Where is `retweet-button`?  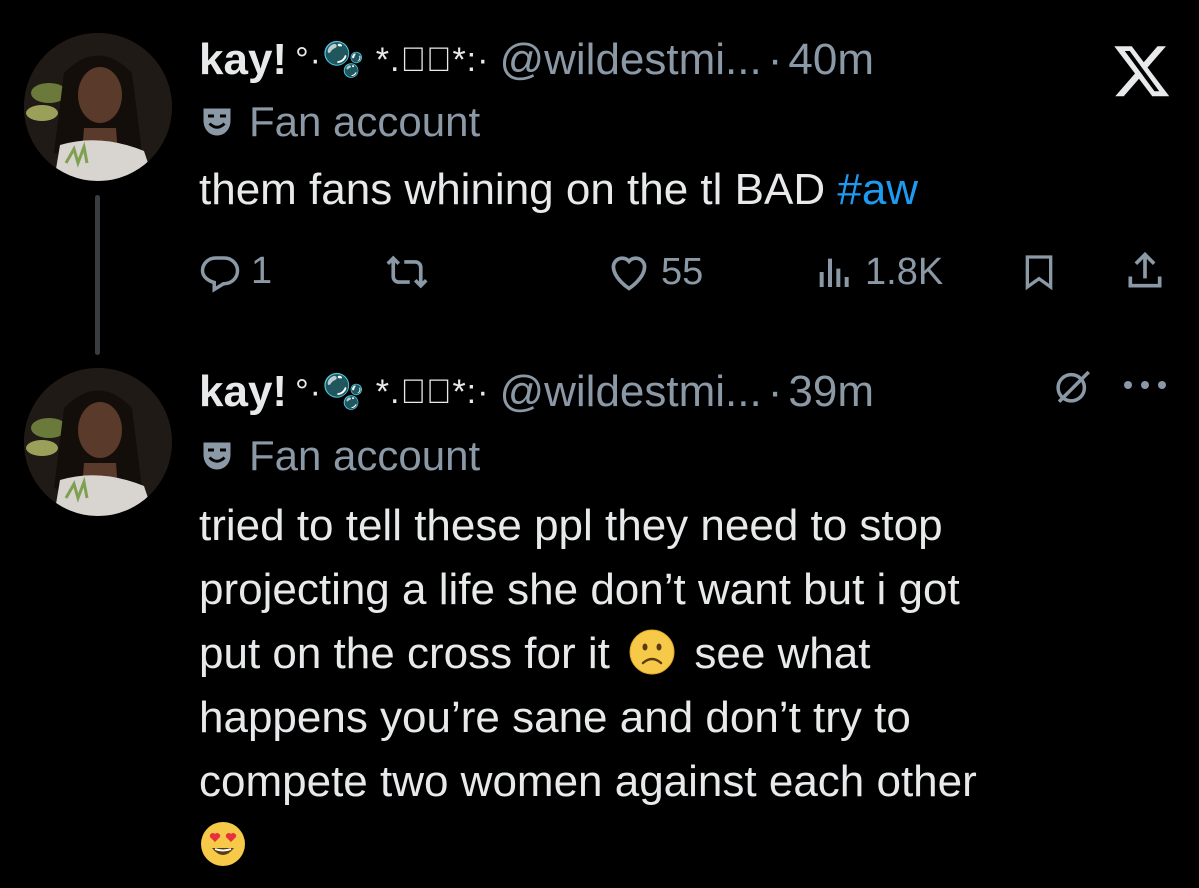 retweet-button is located at coordinates (412, 272).